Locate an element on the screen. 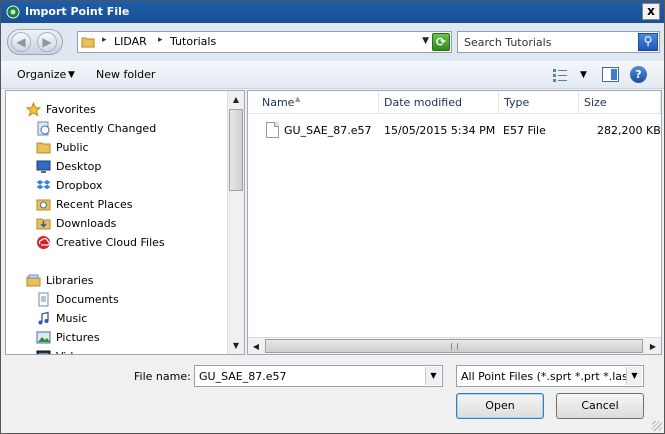  sidebar-item-videos: Videos is located at coordinates (117, 350).